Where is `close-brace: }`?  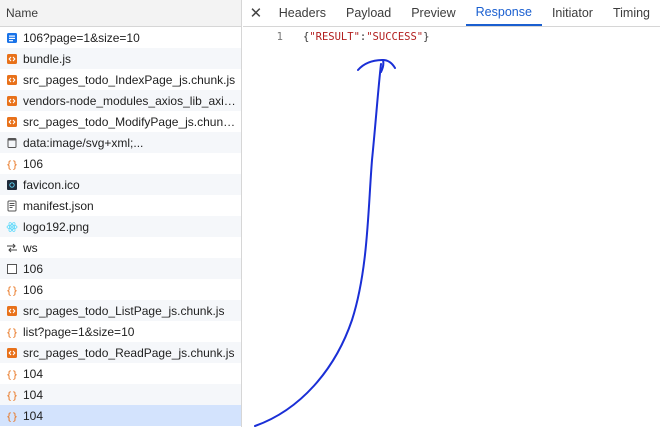 close-brace: } is located at coordinates (426, 37).